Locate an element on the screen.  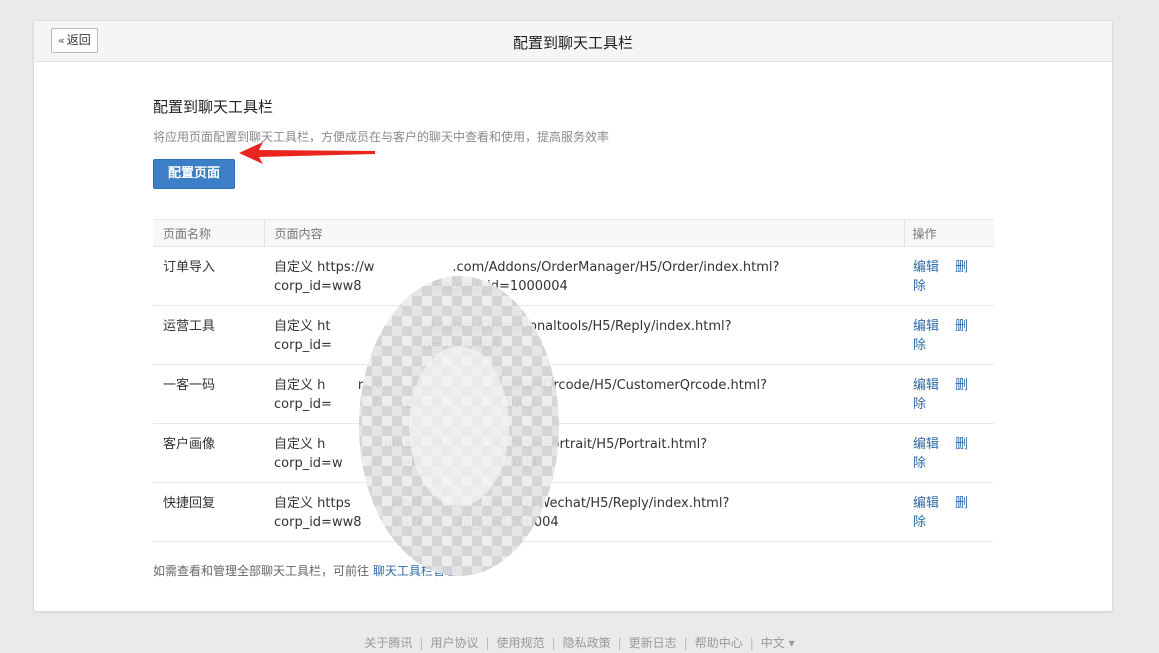
footer-links: 关于腾讯 | 用户协议 | 使用规范 | 隐私政策 | 更新日志 | 帮助中心 | 中文 ▾ is located at coordinates (579, 642).